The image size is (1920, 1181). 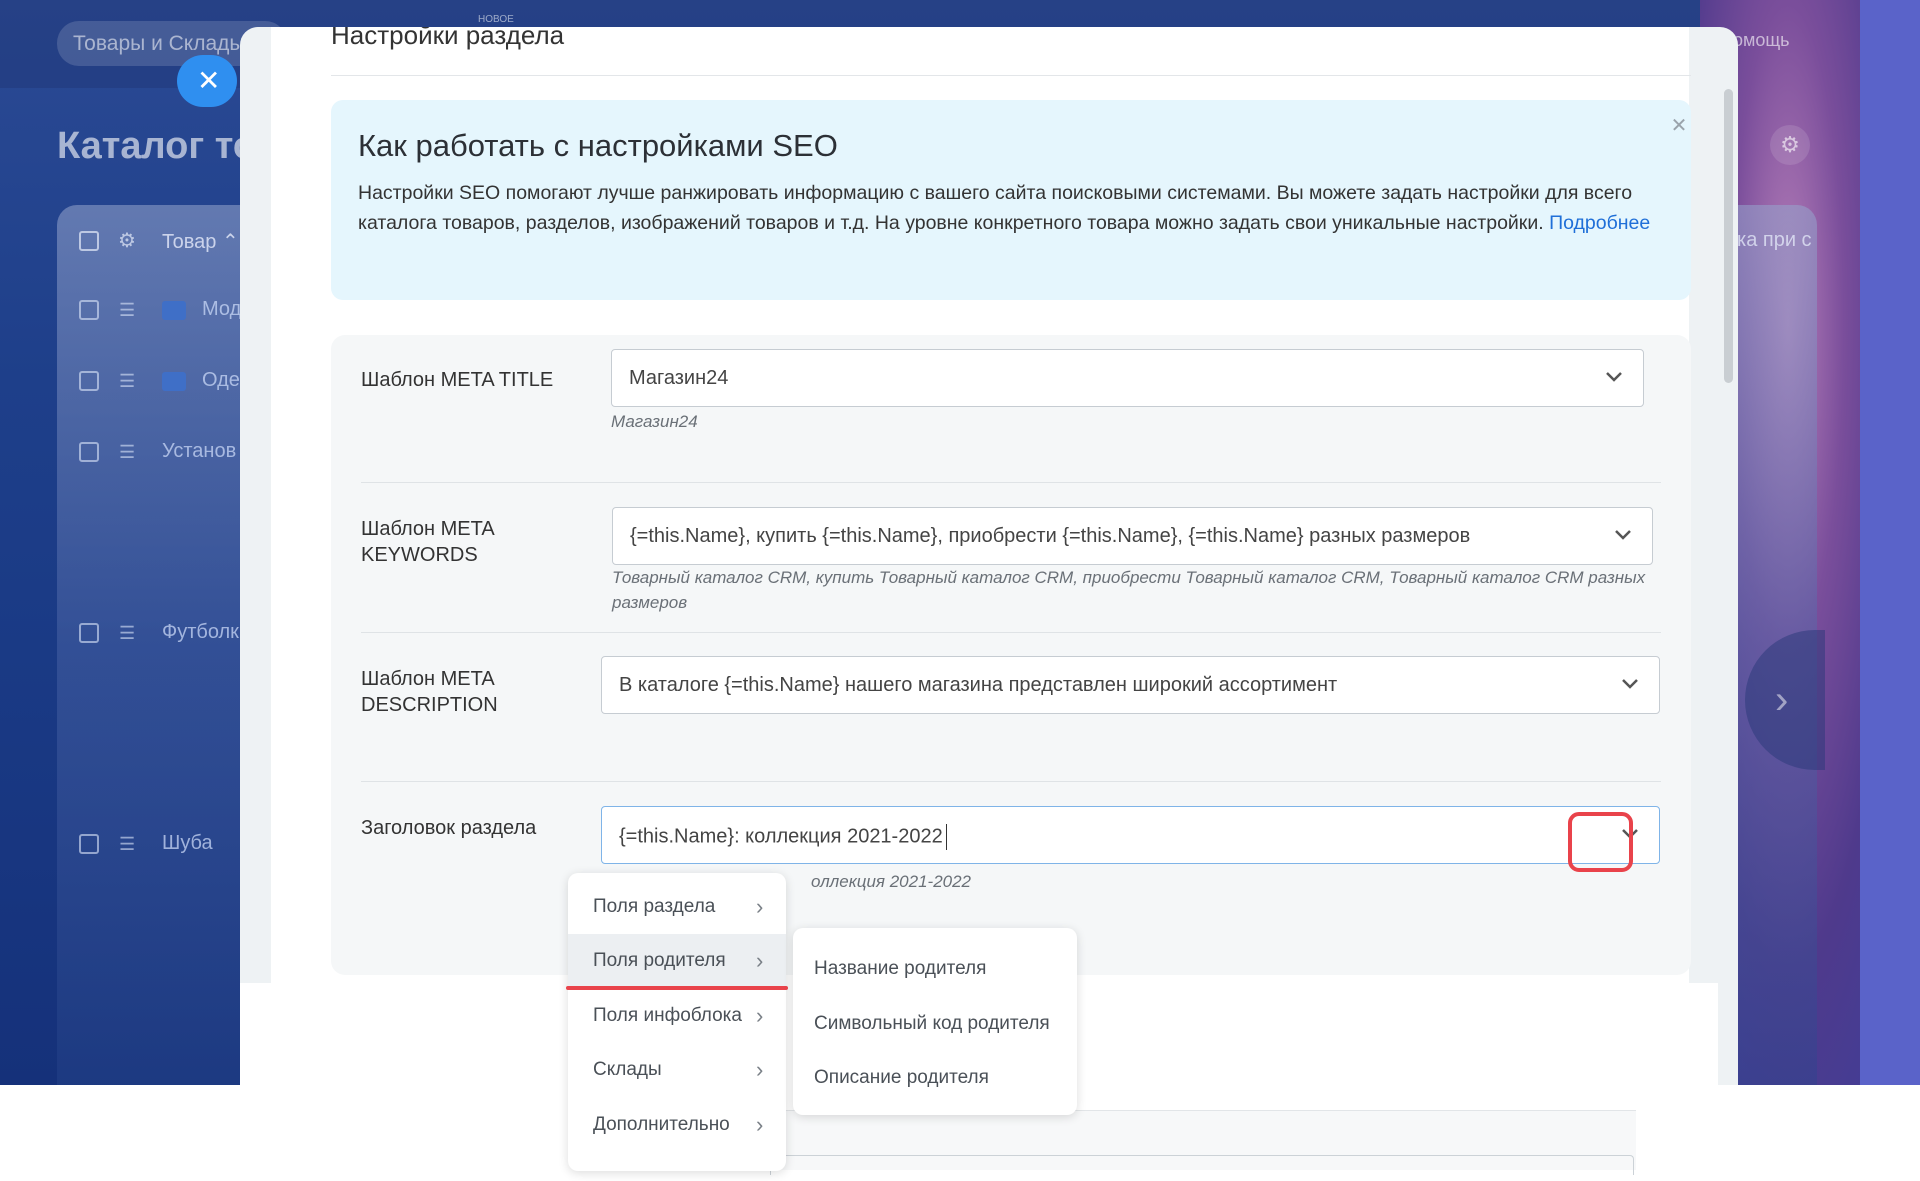 I want to click on text-caret, so click(x=946, y=837).